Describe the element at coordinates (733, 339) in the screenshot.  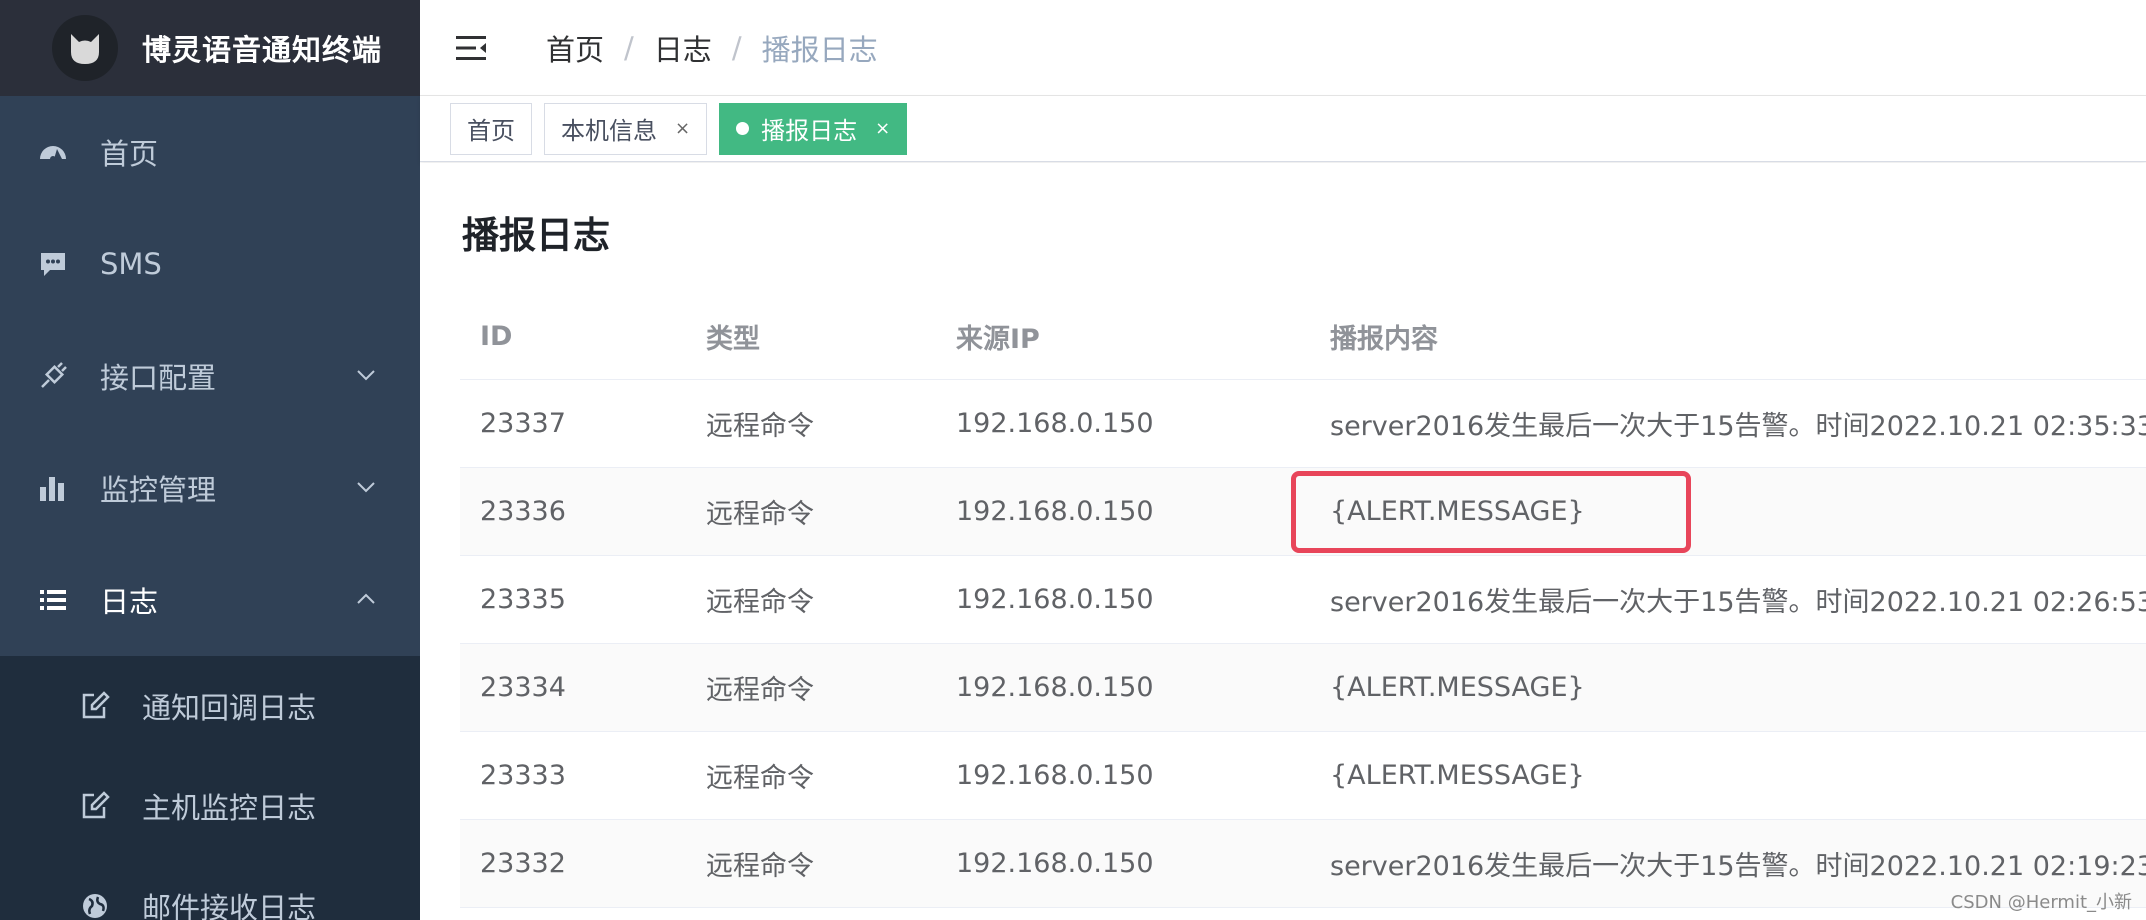
I see `column-header-type: 类型` at that location.